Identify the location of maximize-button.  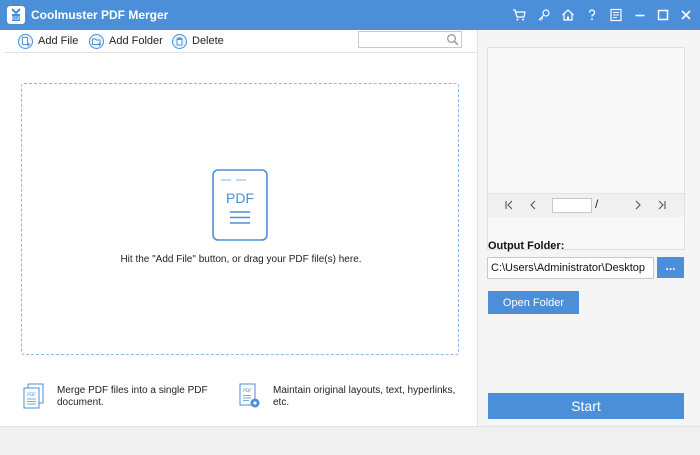
(663, 15).